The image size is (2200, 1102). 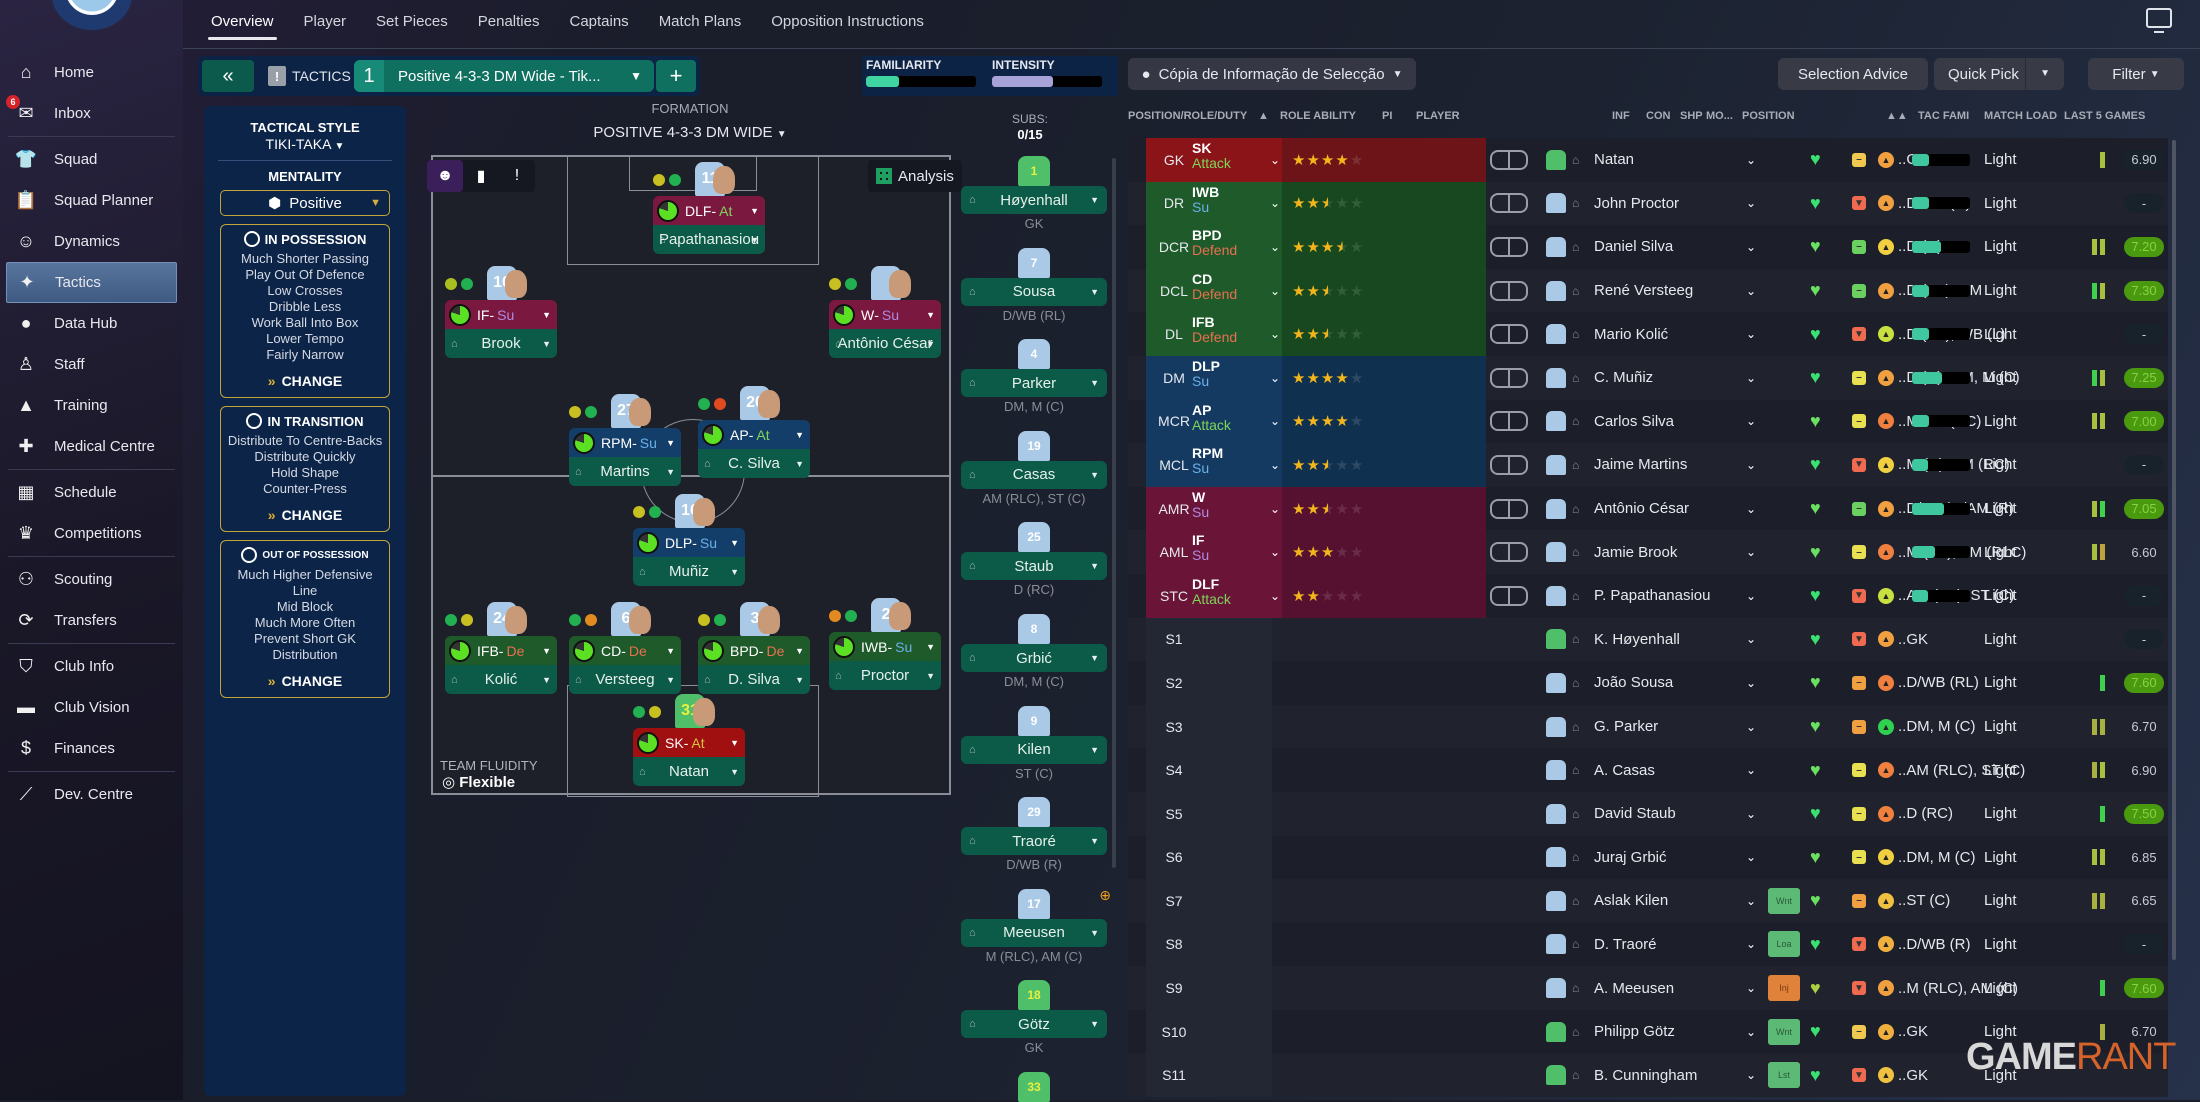 What do you see at coordinates (1036, 925) in the screenshot?
I see `sub-player: 17 ⌂ Meeusen ▼ M (RLC), AM (C) ⊕` at bounding box center [1036, 925].